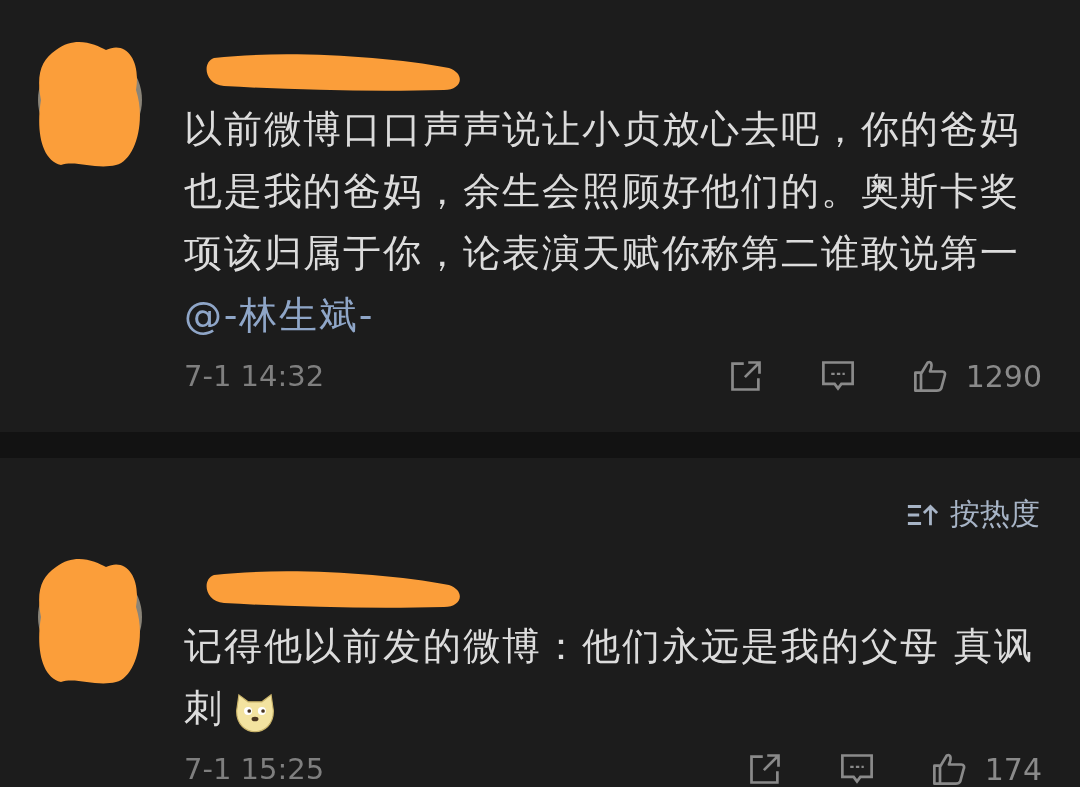 Image resolution: width=1080 pixels, height=787 pixels. Describe the element at coordinates (254, 769) in the screenshot. I see `comment-time: 7-1 15:25` at that location.